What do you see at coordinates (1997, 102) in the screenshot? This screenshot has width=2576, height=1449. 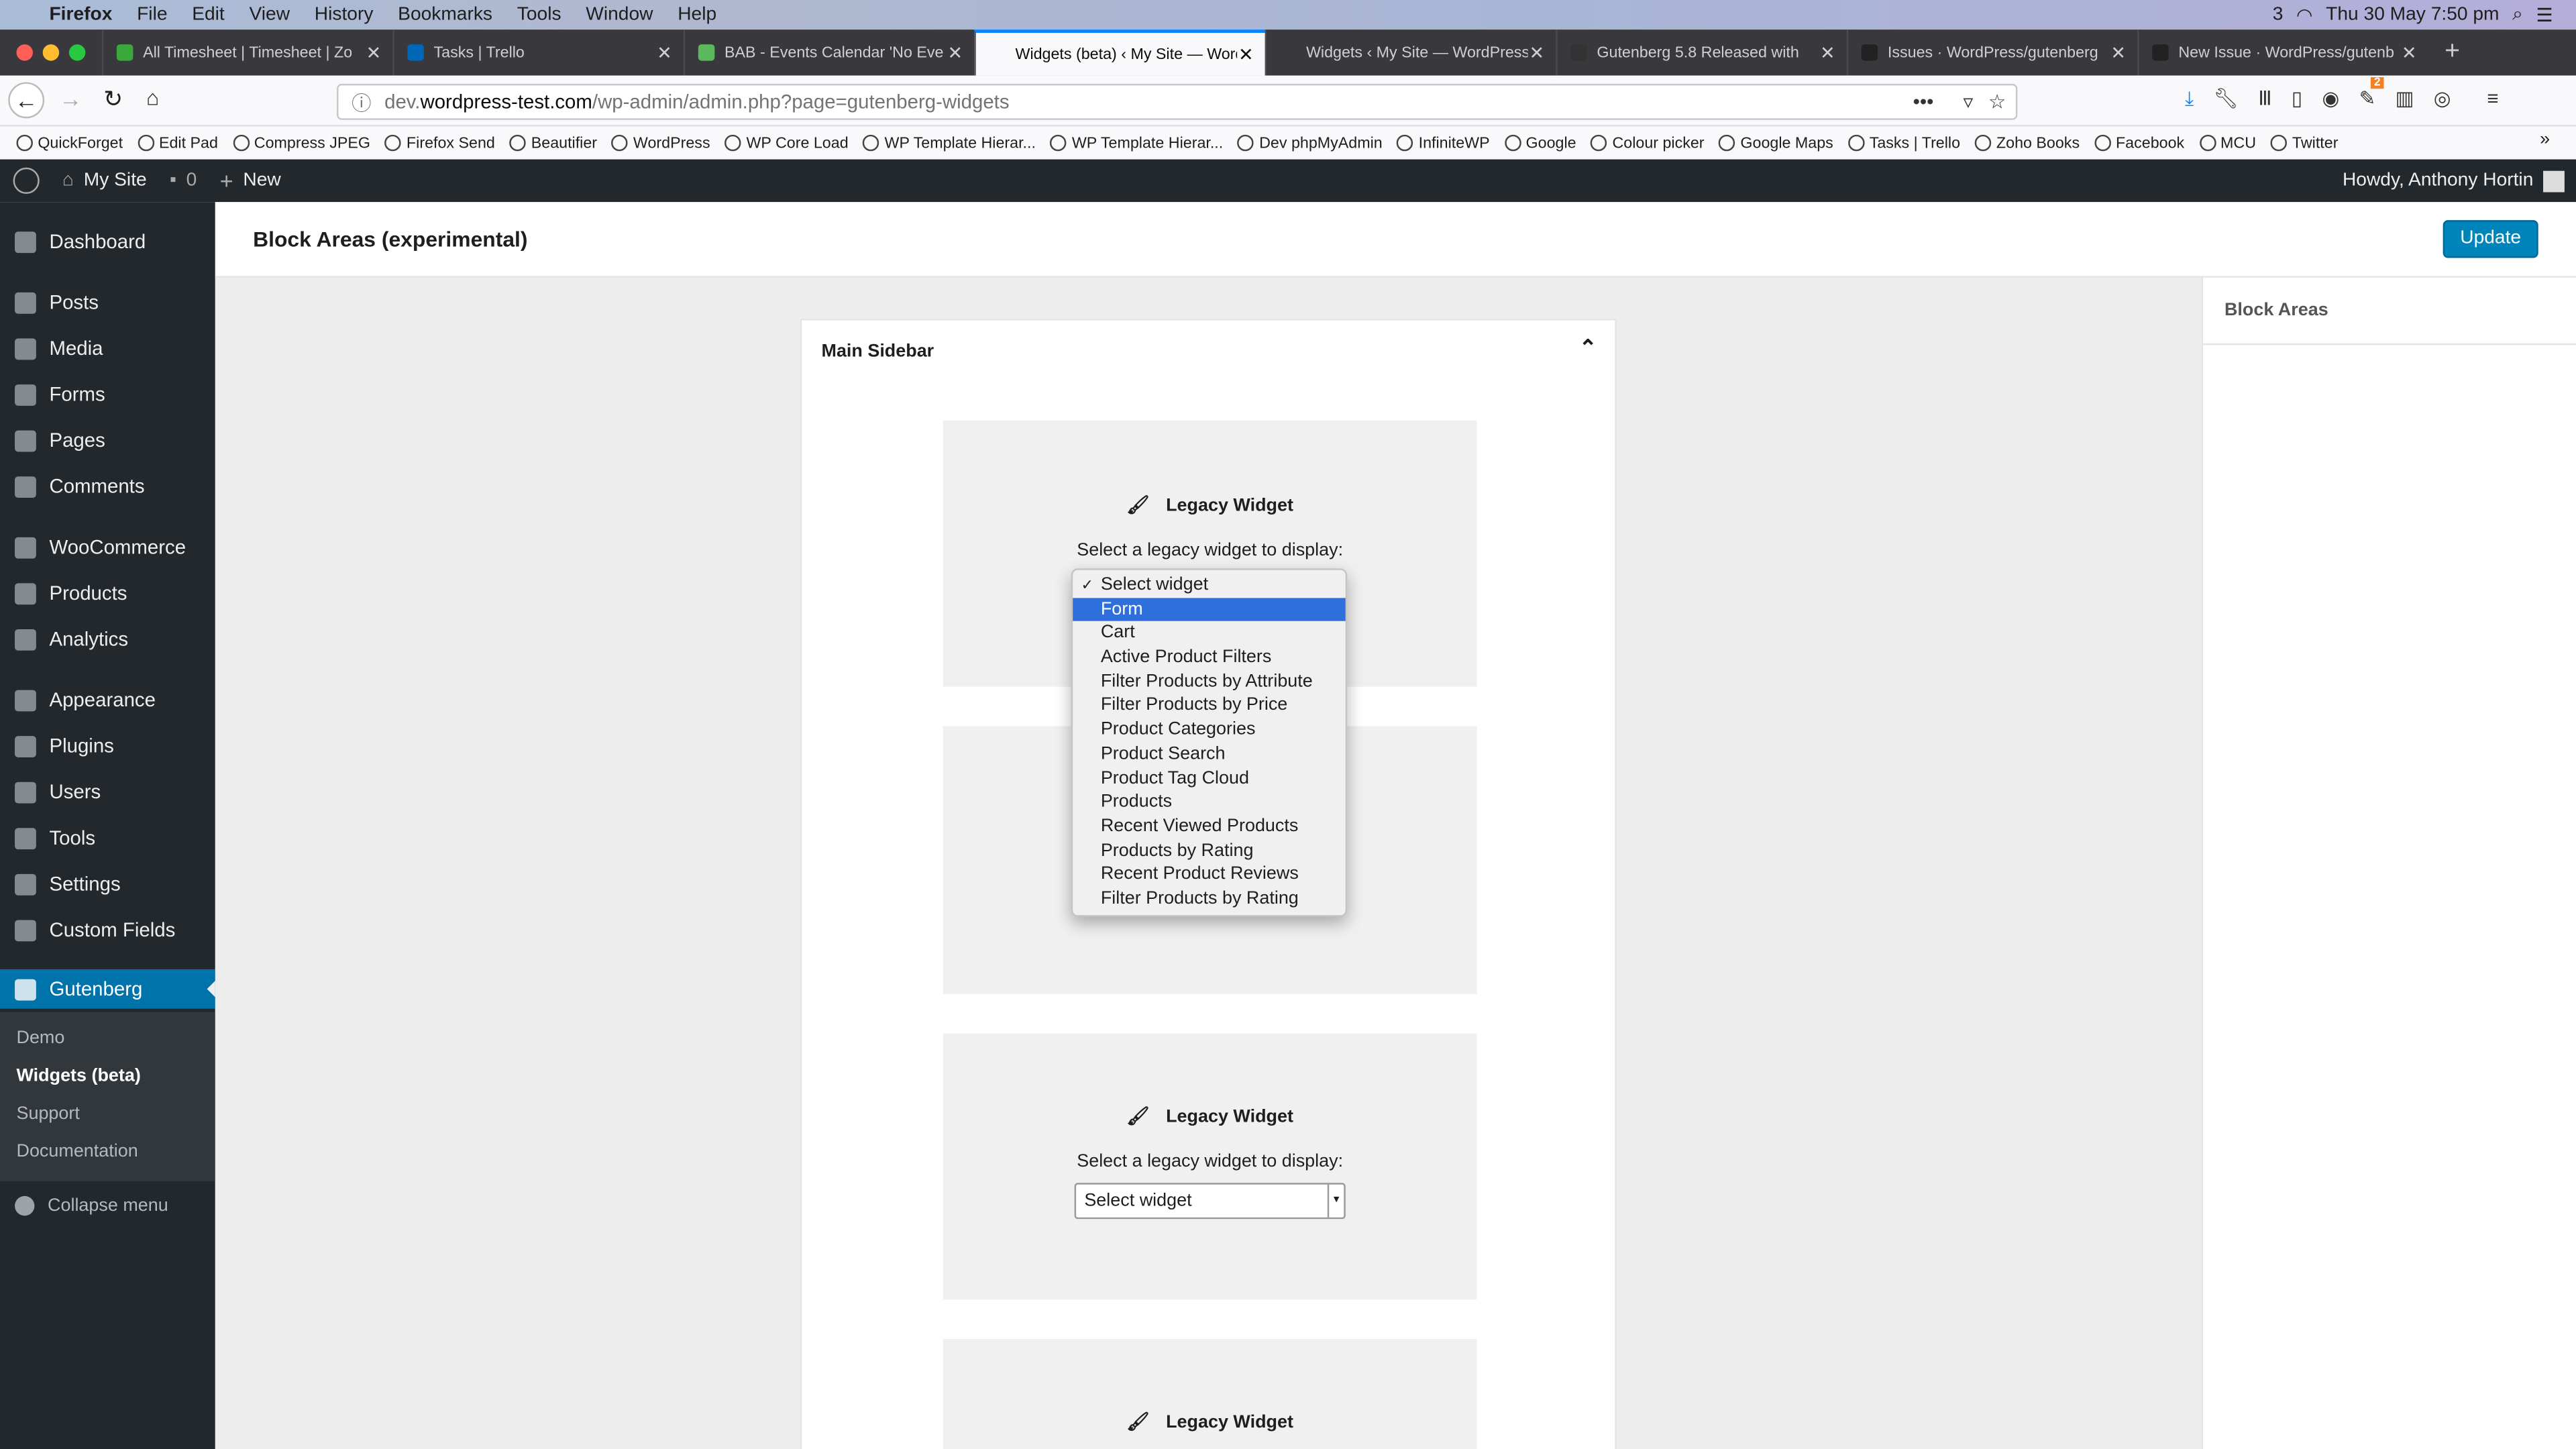 I see `bookmark-star-icon: ☆` at bounding box center [1997, 102].